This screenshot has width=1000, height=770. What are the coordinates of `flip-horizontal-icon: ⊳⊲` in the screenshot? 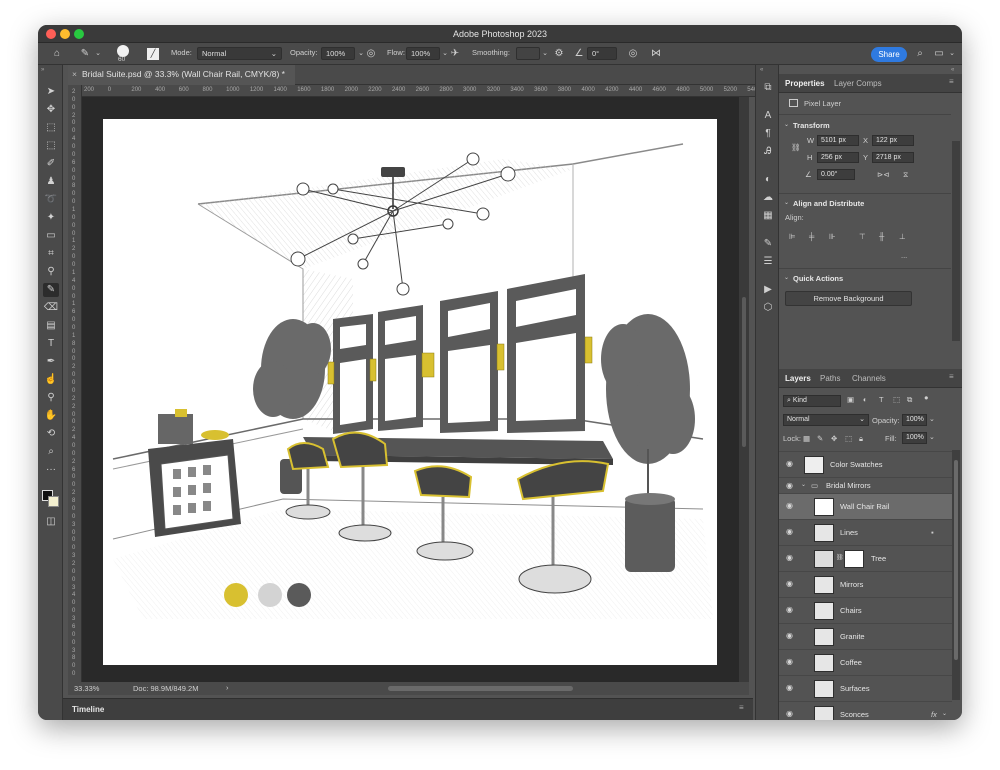 It's located at (883, 174).